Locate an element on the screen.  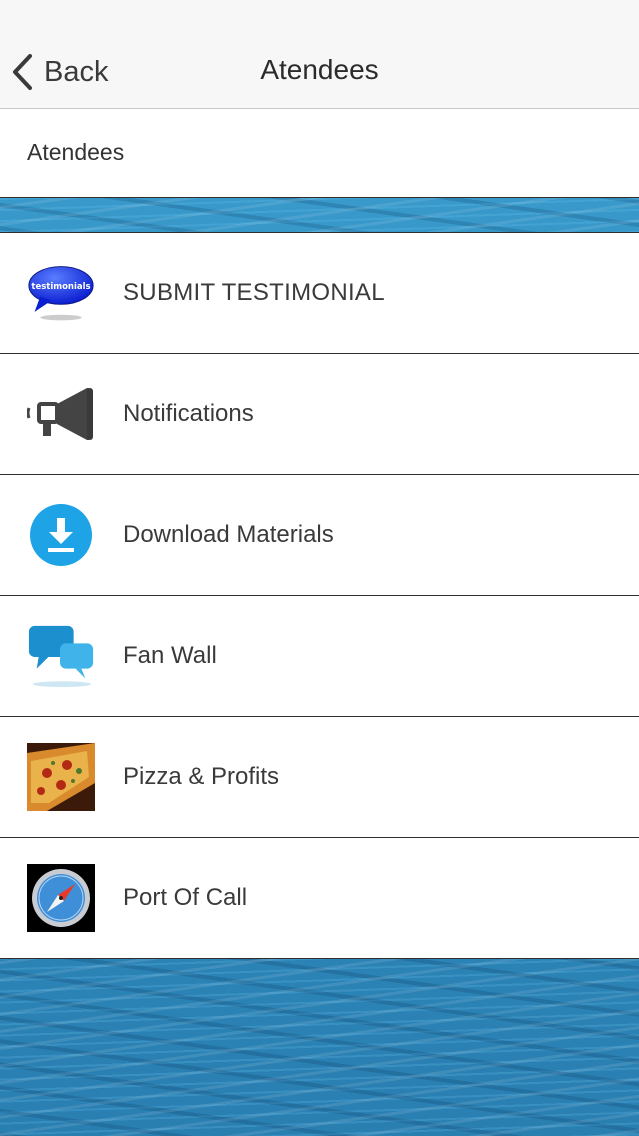
menu-item-pizza-profits: Pizza & Profits is located at coordinates (319, 777).